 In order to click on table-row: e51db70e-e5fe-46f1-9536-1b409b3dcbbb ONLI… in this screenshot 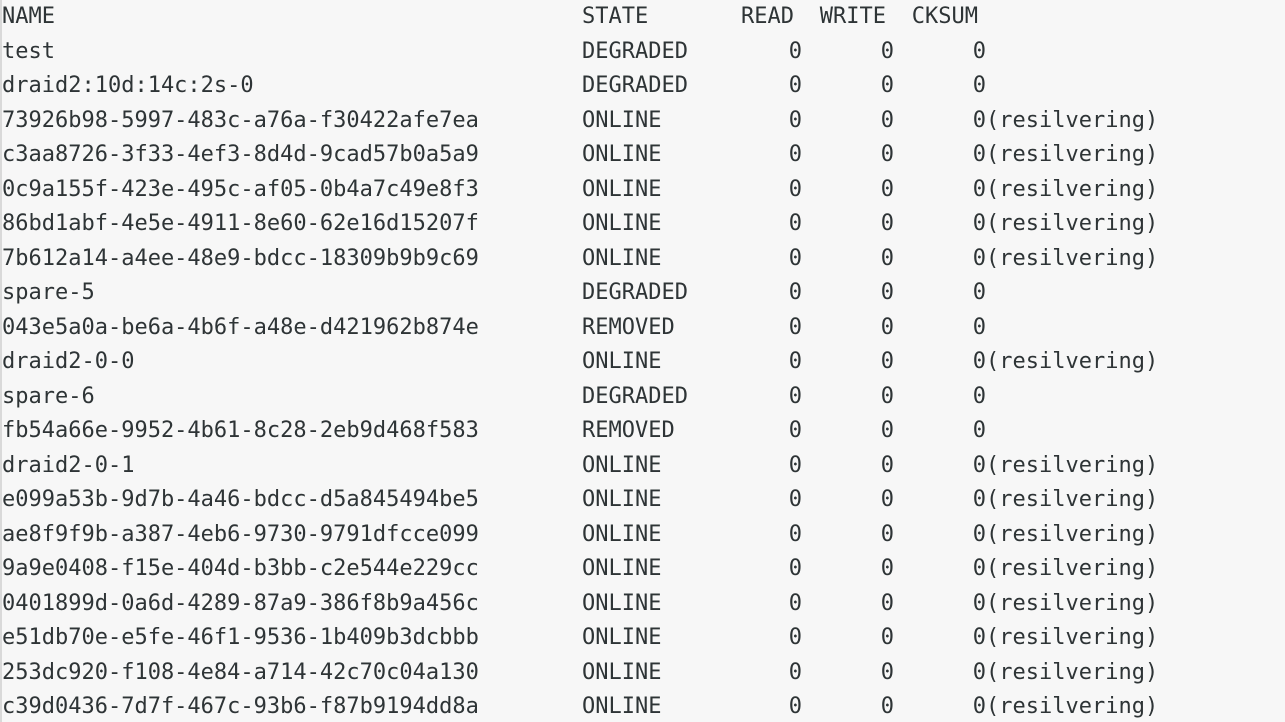, I will do `click(643, 638)`.